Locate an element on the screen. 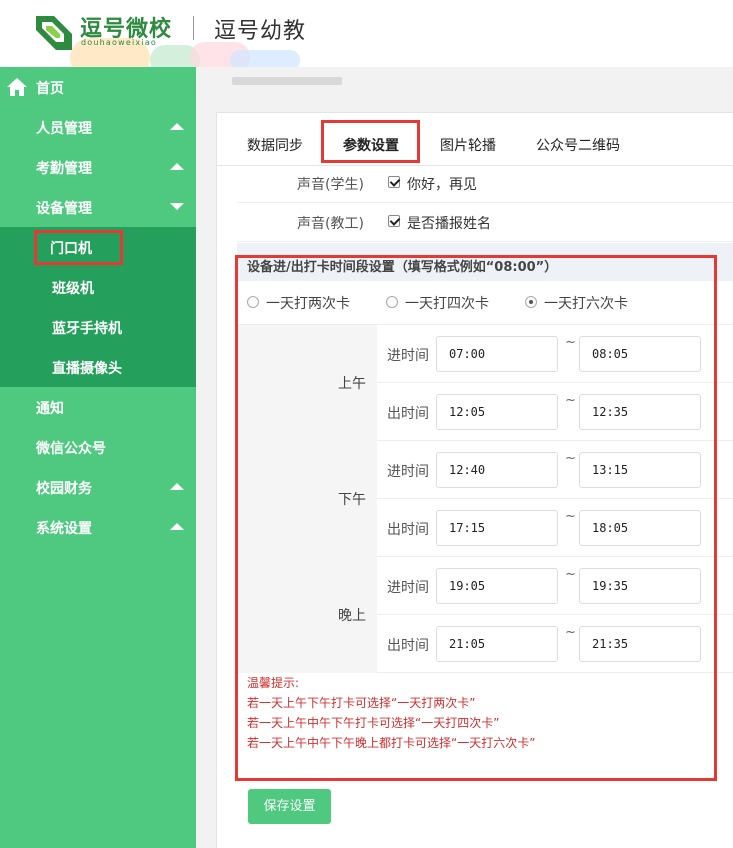  sidebar-item-label: 微信公众号 is located at coordinates (71, 449).